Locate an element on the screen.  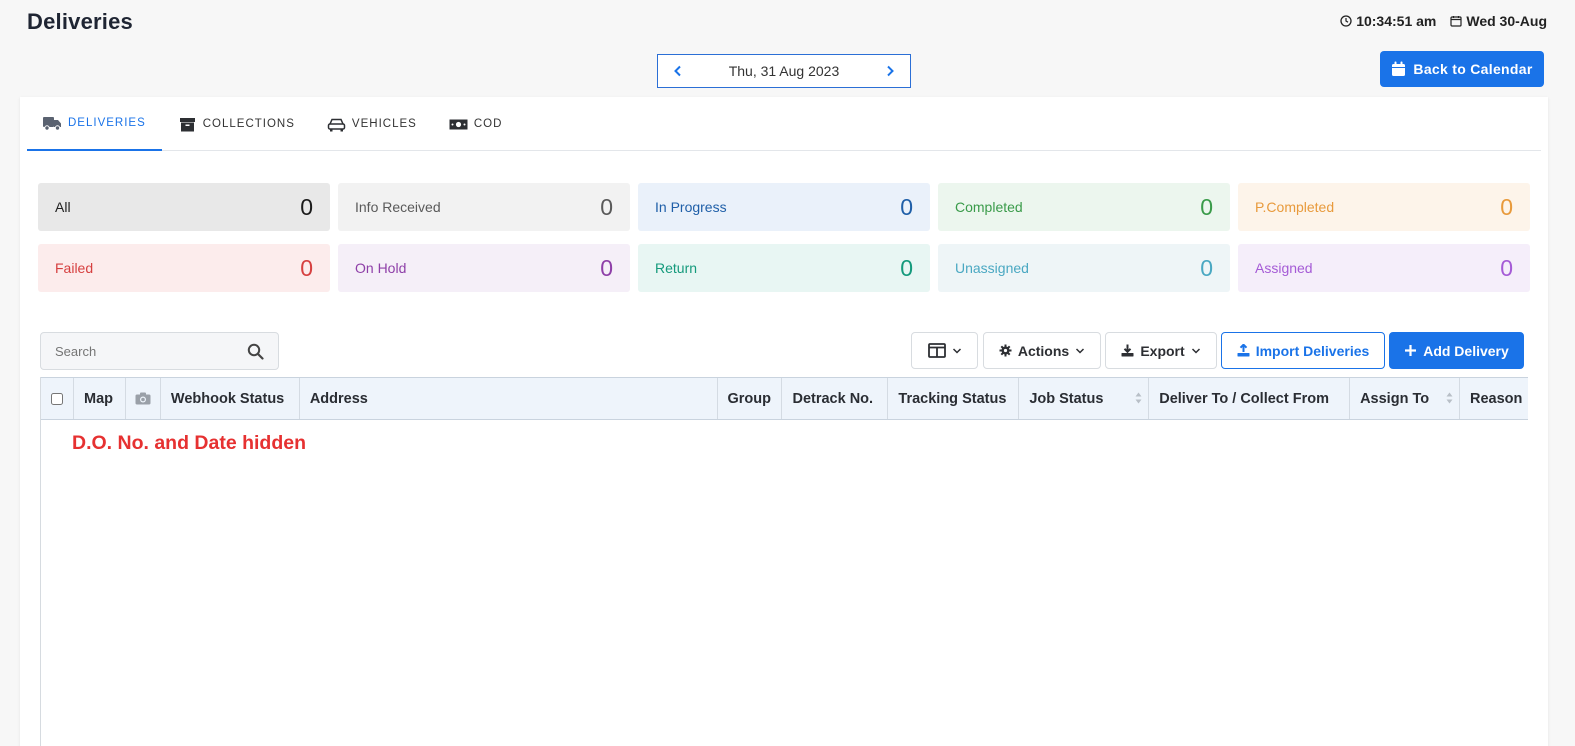
column-assign-to: Assign To is located at coordinates (1405, 398).